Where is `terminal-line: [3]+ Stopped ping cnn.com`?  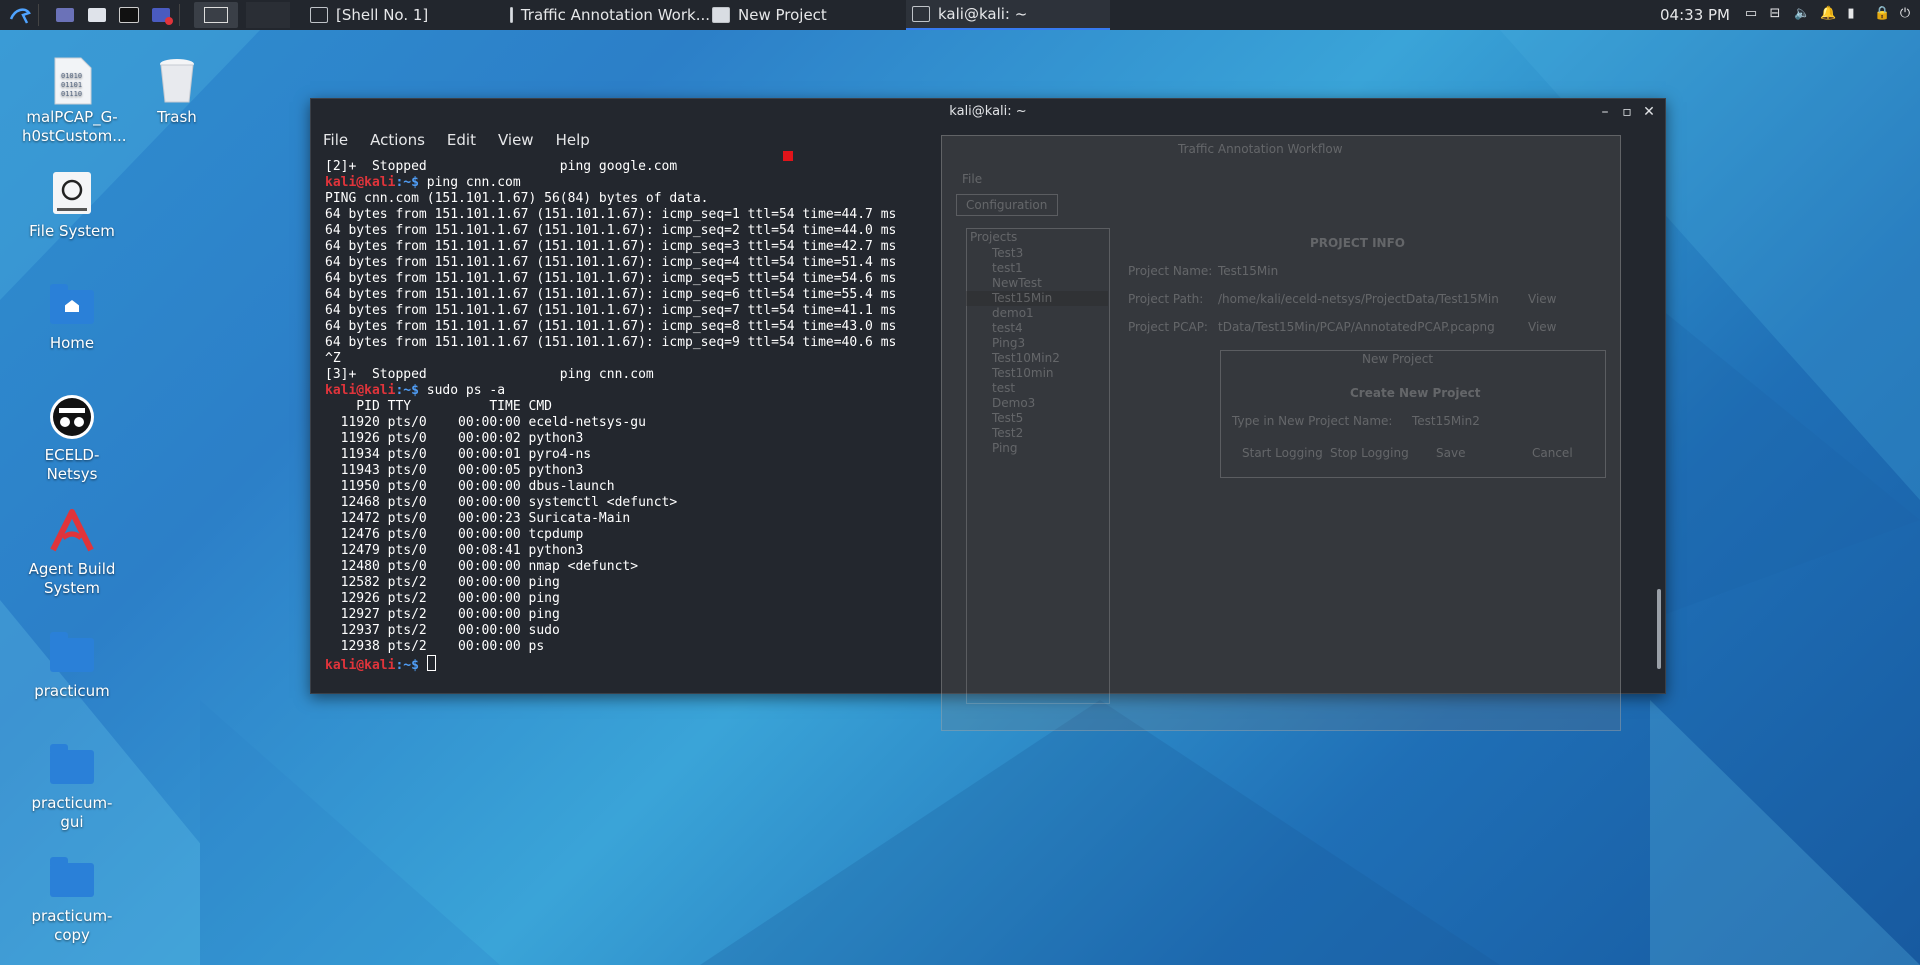
terminal-line: [3]+ Stopped ping cnn.com is located at coordinates (489, 374).